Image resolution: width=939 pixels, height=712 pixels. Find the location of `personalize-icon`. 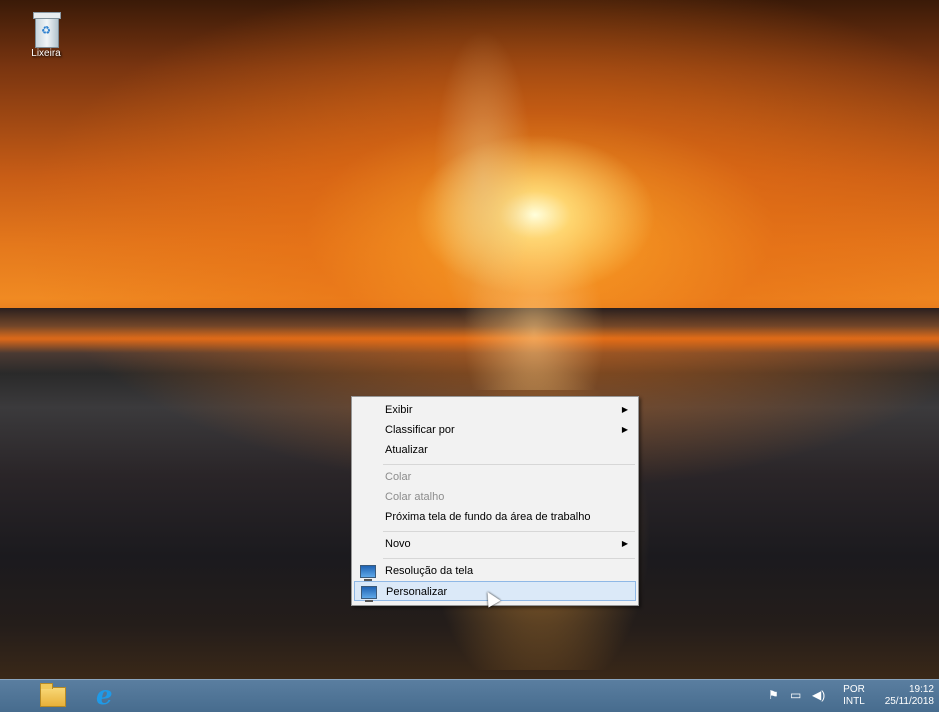

personalize-icon is located at coordinates (369, 594).